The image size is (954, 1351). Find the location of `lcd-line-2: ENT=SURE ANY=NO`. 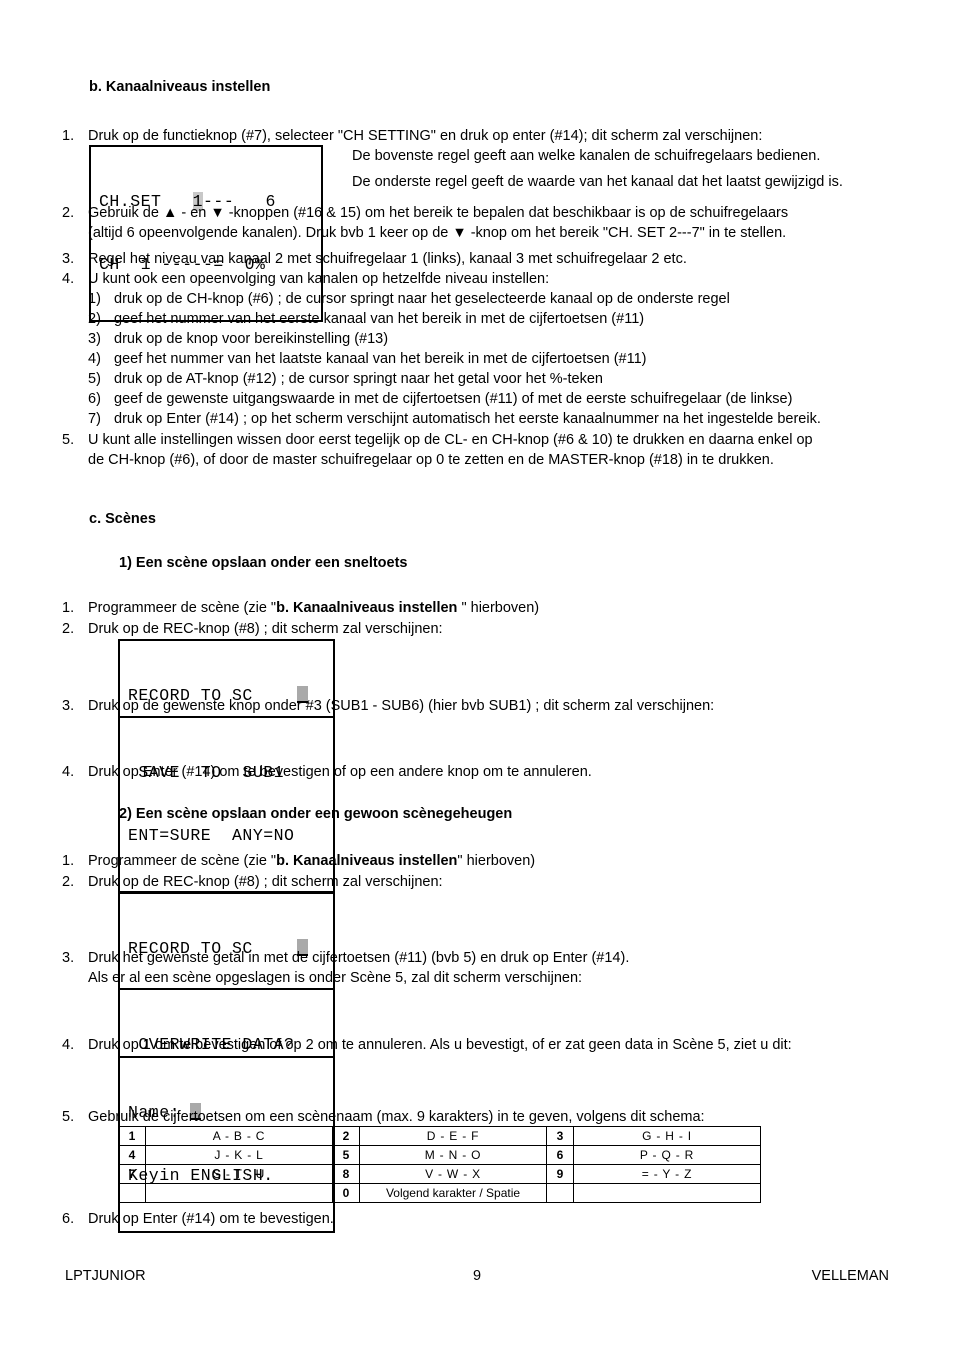

lcd-line-2: ENT=SURE ANY=NO is located at coordinates (211, 835).